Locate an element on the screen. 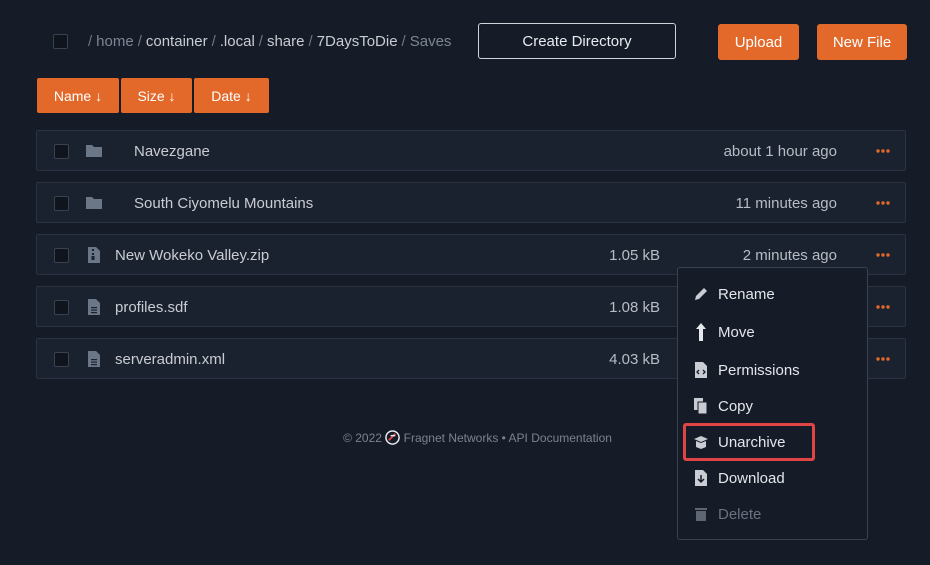 This screenshot has width=930, height=565. select-all-checkbox is located at coordinates (60, 41).